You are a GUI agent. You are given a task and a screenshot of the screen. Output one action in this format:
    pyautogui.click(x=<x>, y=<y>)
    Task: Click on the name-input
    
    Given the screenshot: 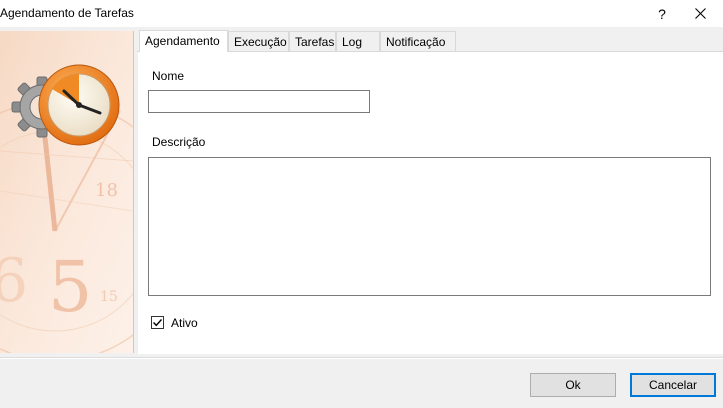 What is the action you would take?
    pyautogui.click(x=259, y=101)
    